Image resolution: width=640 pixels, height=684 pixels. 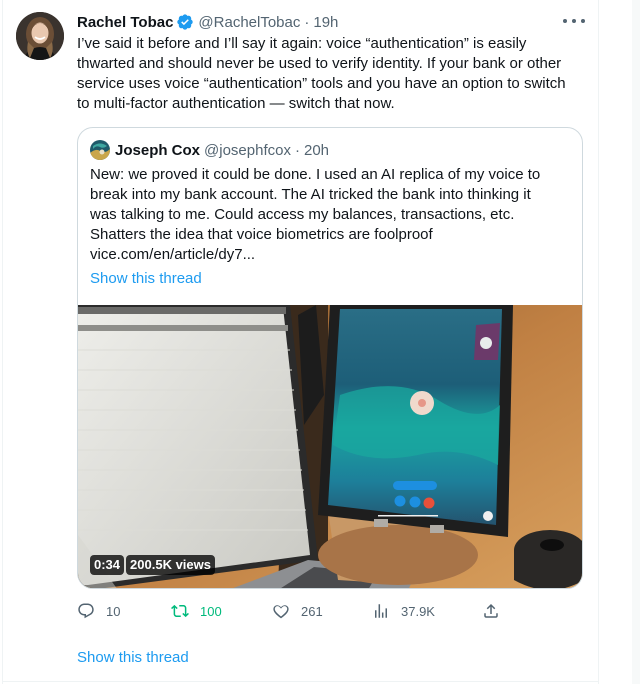 I want to click on quoted-tweet-header: Joseph Cox @josephfcox · 20h, so click(x=209, y=150).